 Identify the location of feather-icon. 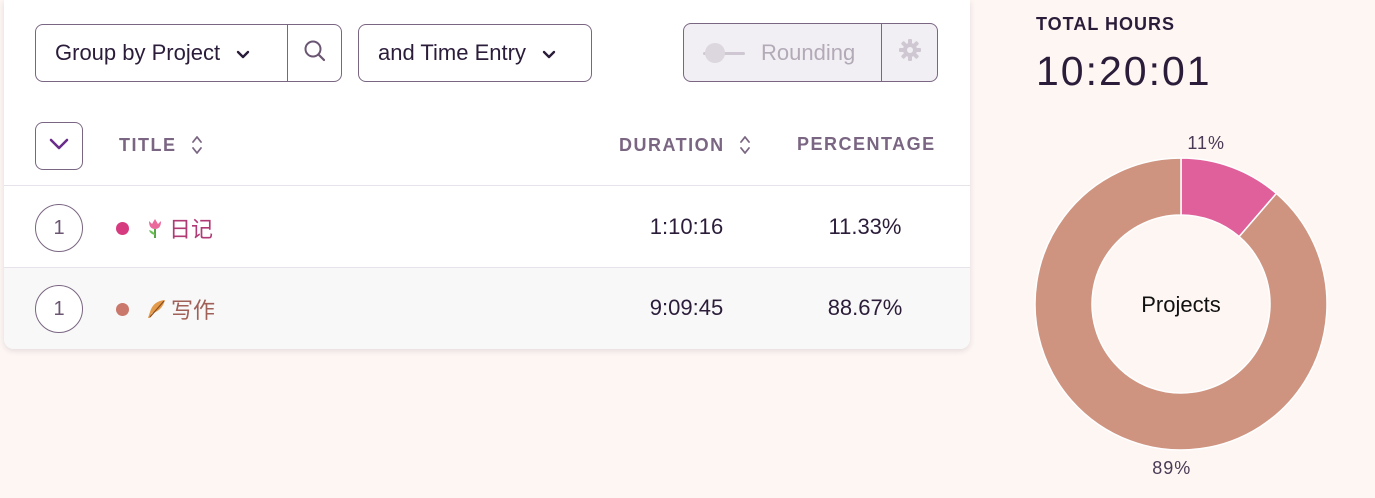
(156, 309).